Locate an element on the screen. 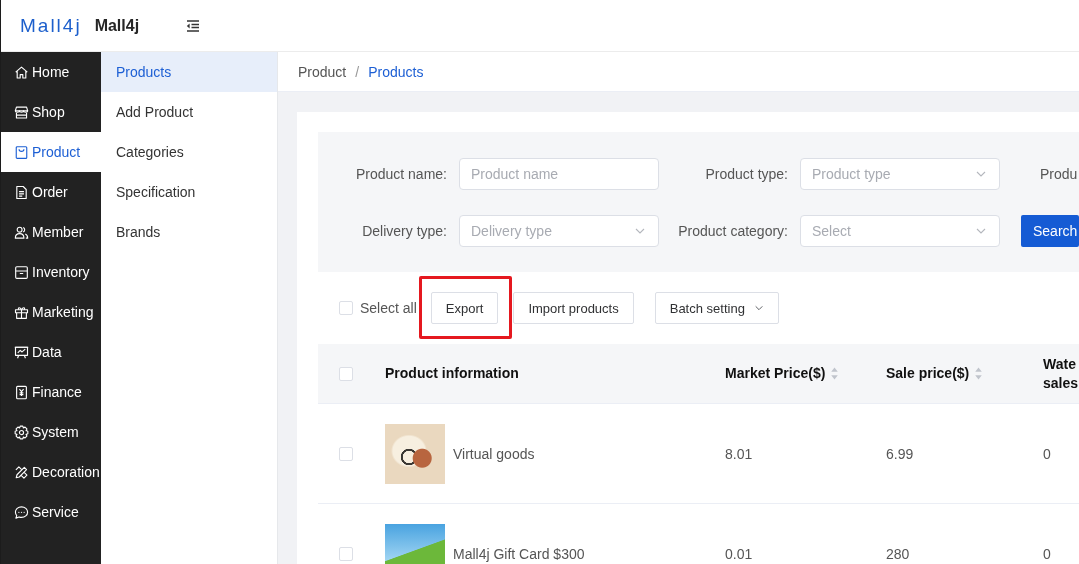 The height and width of the screenshot is (564, 1079). submenu-item: Categories is located at coordinates (189, 152).